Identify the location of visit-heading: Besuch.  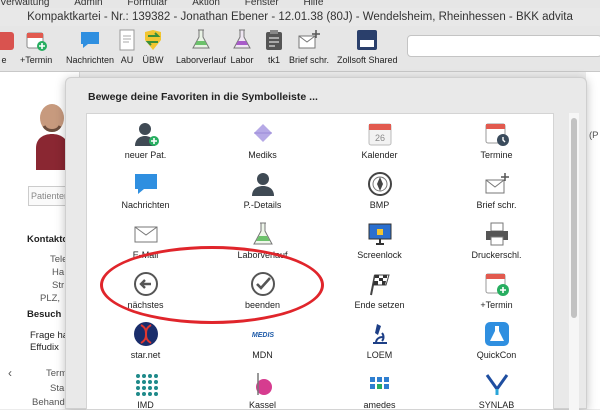
(44, 314).